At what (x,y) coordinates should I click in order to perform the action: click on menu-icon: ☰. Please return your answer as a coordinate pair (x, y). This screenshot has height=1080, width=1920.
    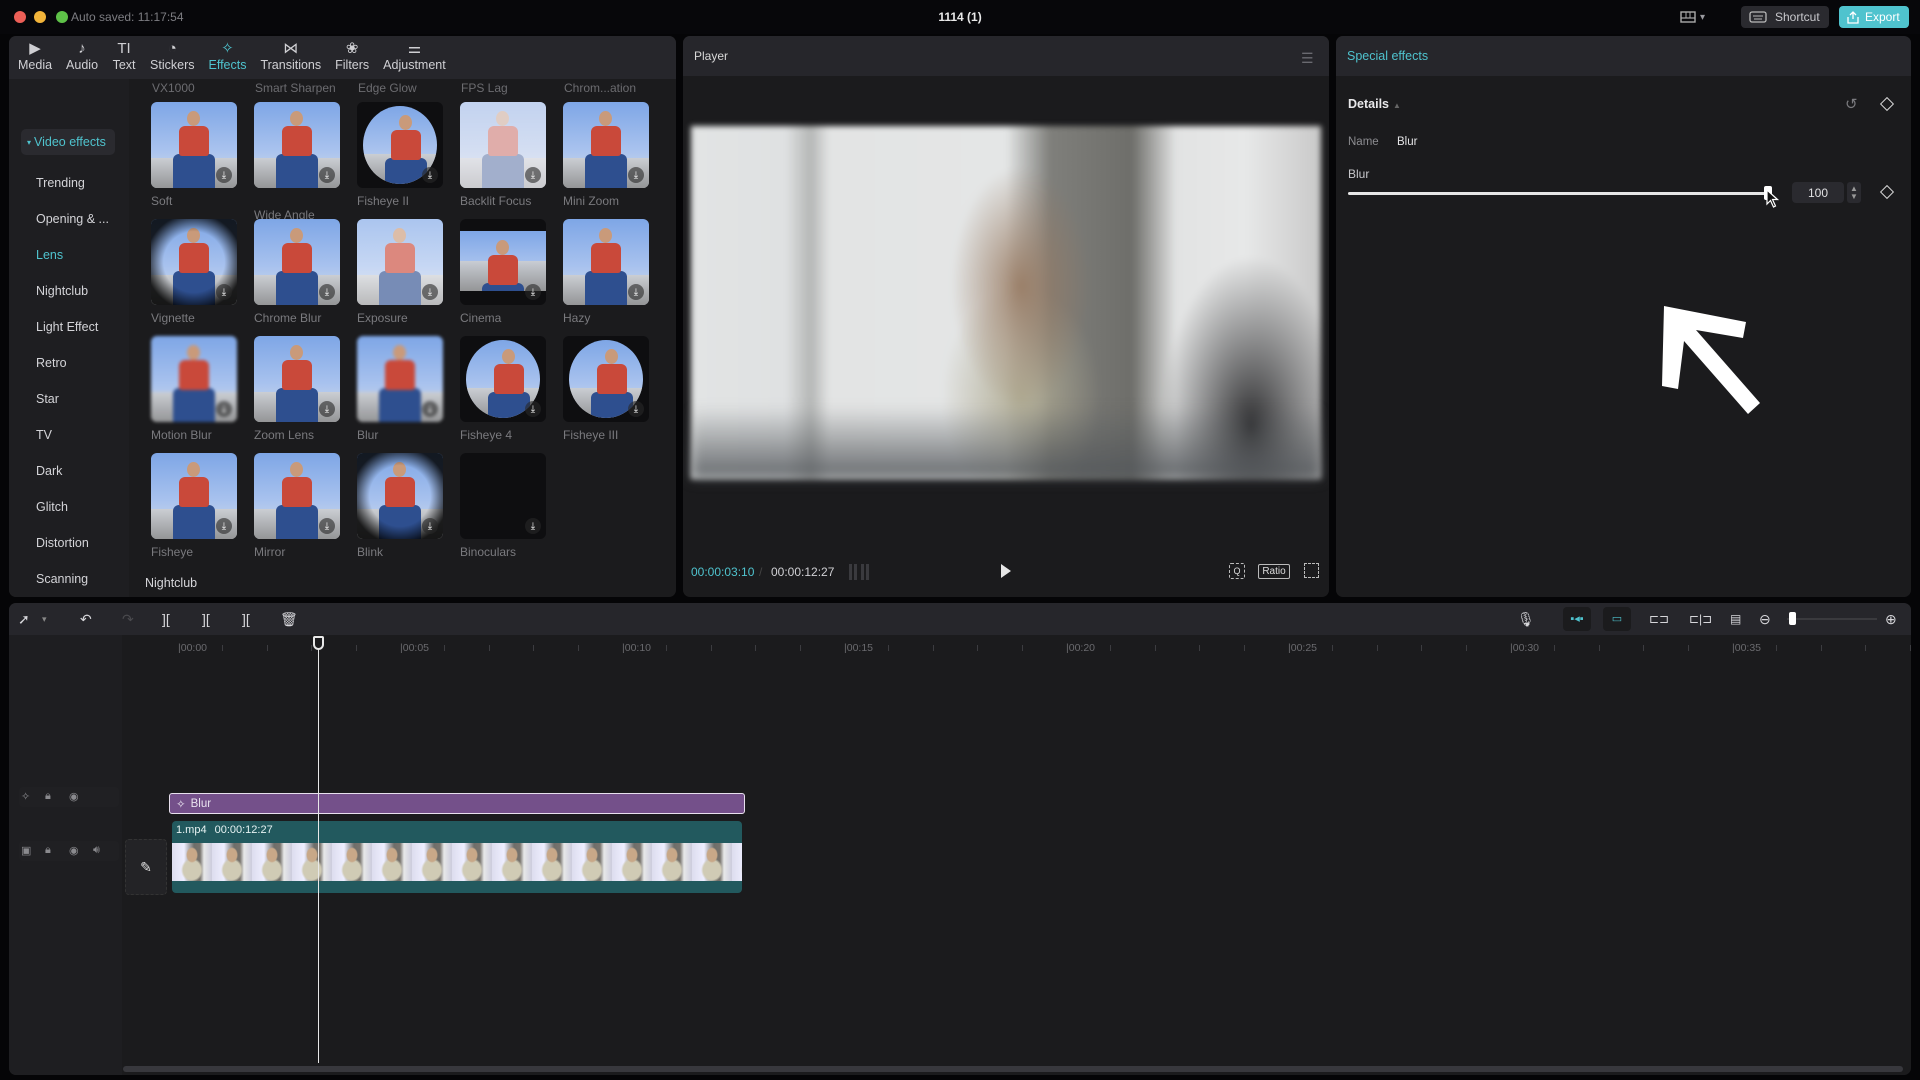
    Looking at the image, I should click on (1307, 58).